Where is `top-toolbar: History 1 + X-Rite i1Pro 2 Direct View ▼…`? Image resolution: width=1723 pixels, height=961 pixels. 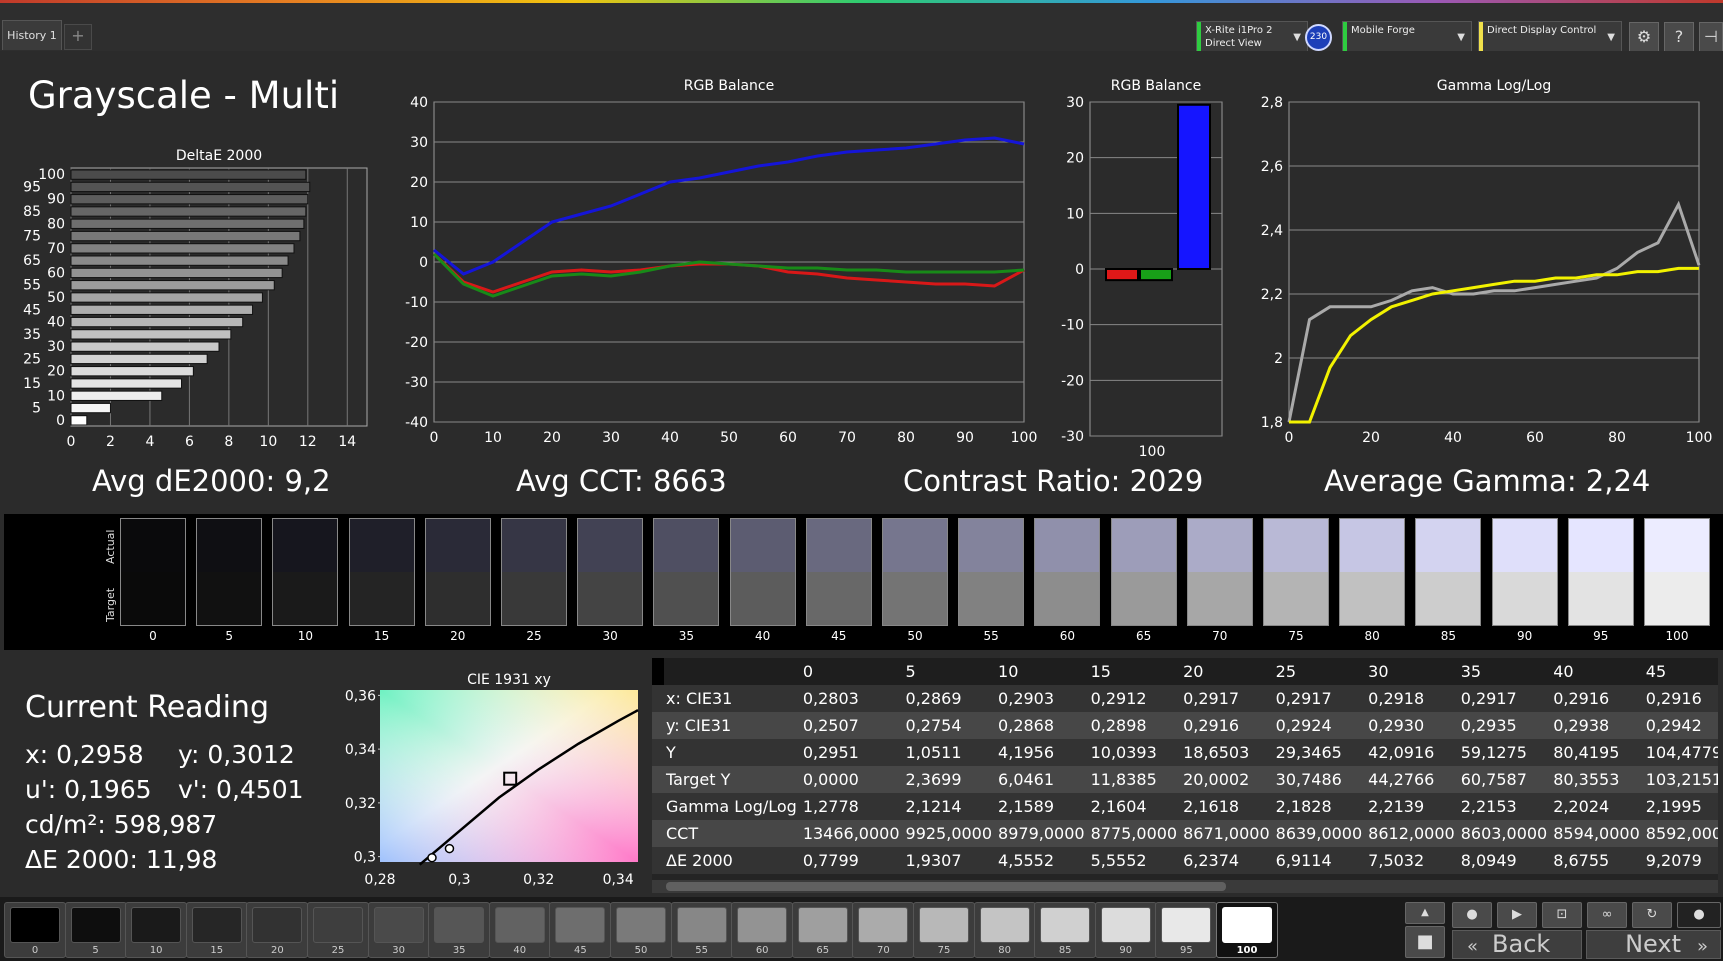
top-toolbar: History 1 + X-Rite i1Pro 2 Direct View ▼… is located at coordinates (861, 28).